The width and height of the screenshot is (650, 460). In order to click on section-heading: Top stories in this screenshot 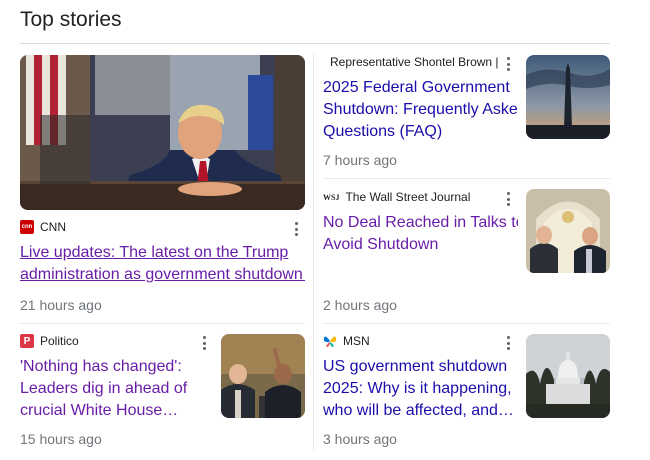, I will do `click(71, 19)`.